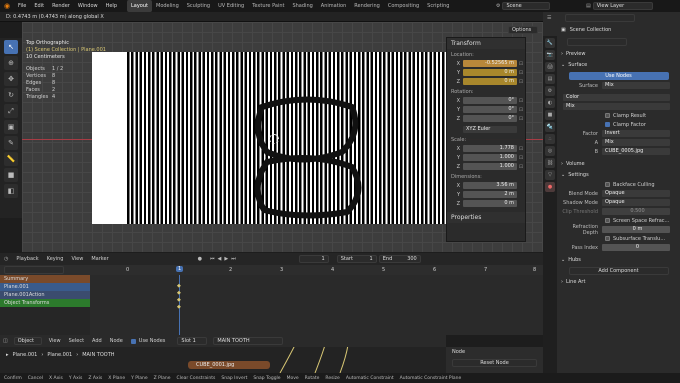 This screenshot has height=383, width=680. Describe the element at coordinates (11, 95) in the screenshot. I see `rotate-tool-icon: ↻` at that location.